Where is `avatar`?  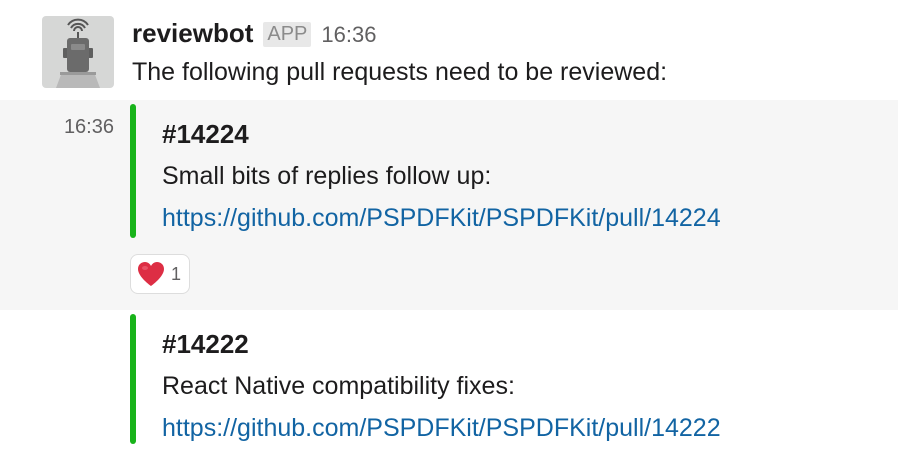 avatar is located at coordinates (78, 52).